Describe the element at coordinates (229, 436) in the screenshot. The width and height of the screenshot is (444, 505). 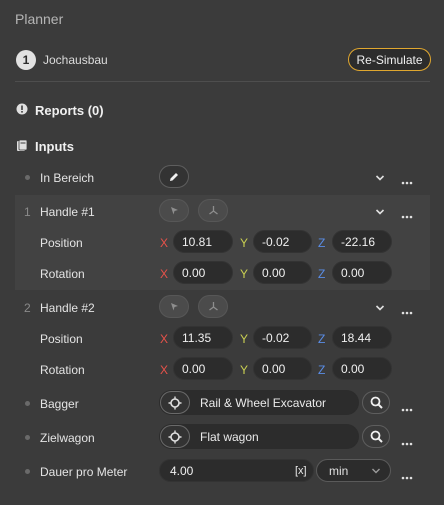
I see `zielwagon-value: Flat wagon` at that location.